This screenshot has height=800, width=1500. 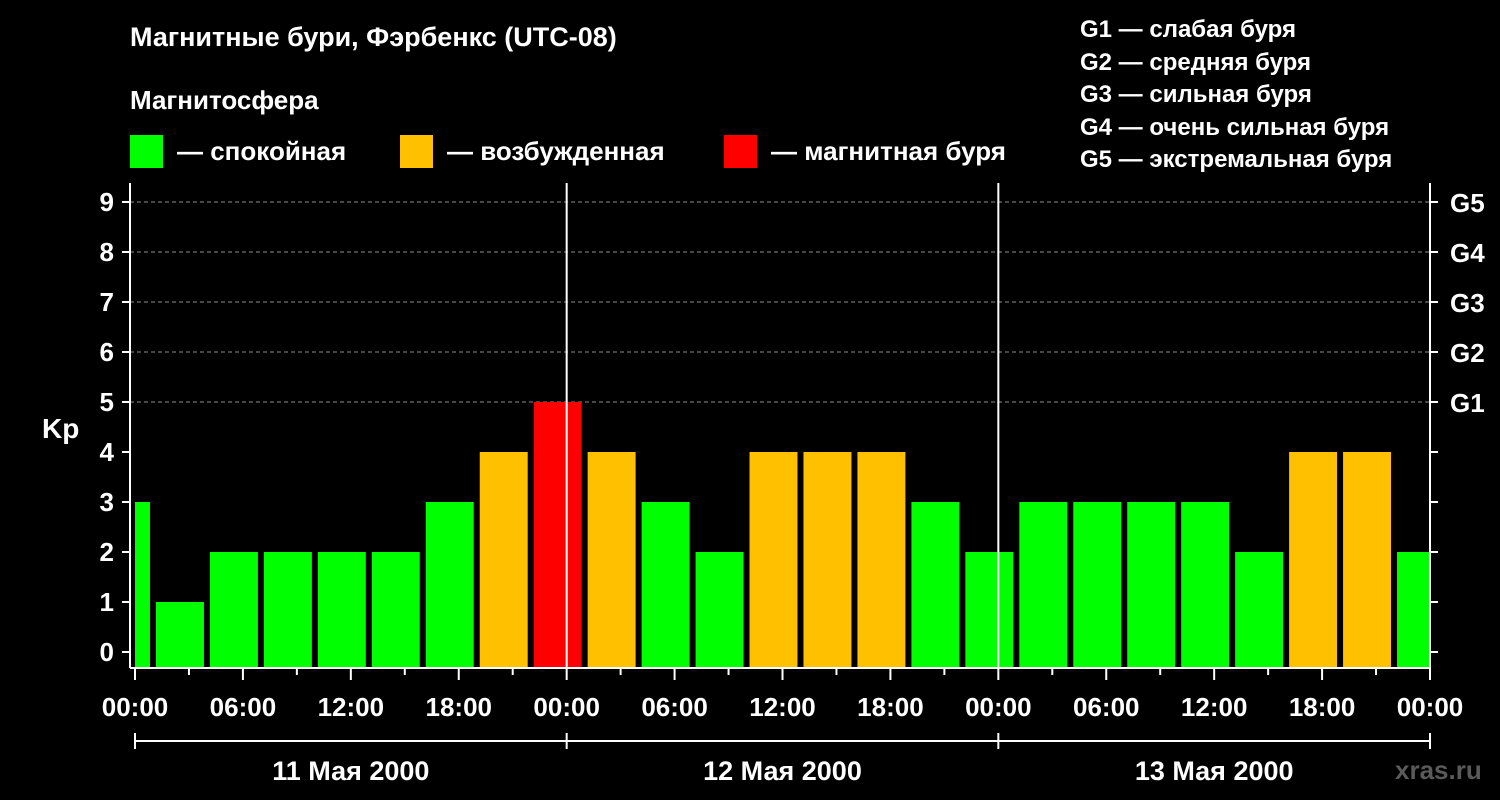 I want to click on watermark: xras.ru, so click(x=1438, y=770).